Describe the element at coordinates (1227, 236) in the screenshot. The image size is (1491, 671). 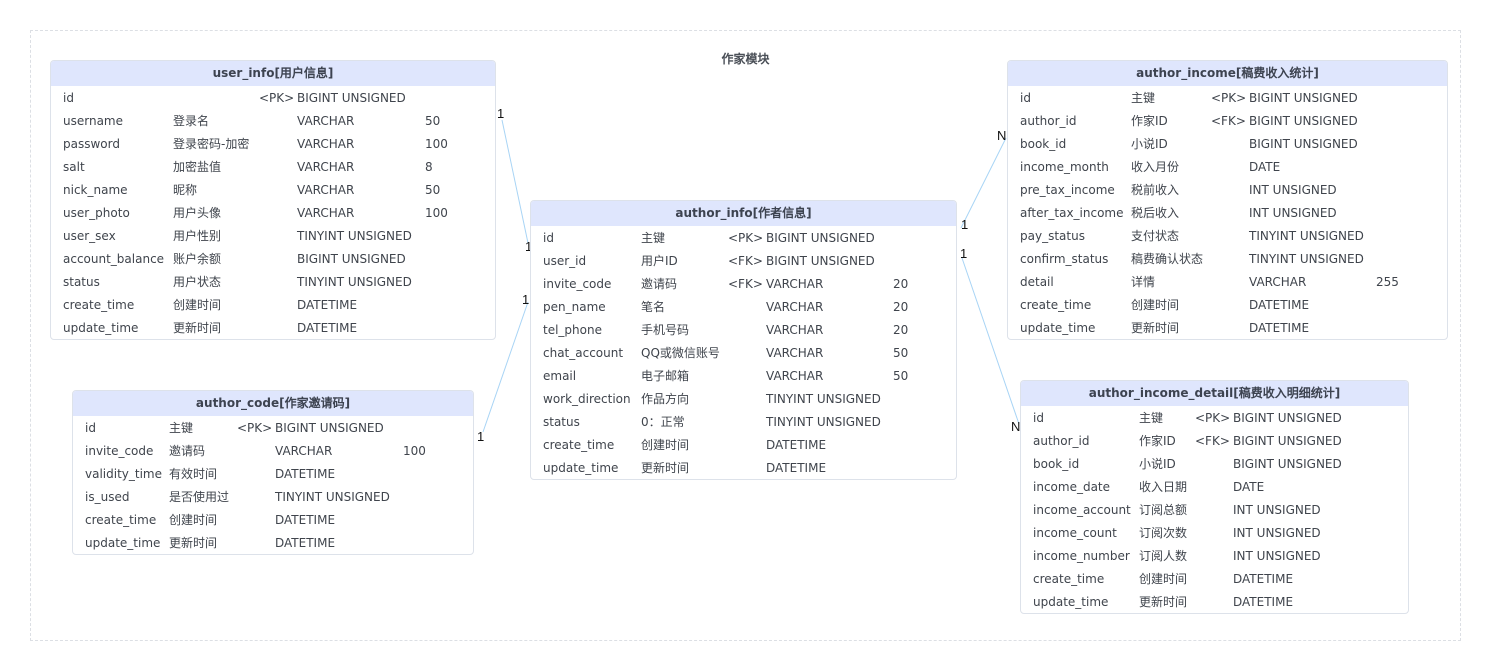
I see `field-row: pay_status 支付状态 TINYINT UNSIGNED` at that location.